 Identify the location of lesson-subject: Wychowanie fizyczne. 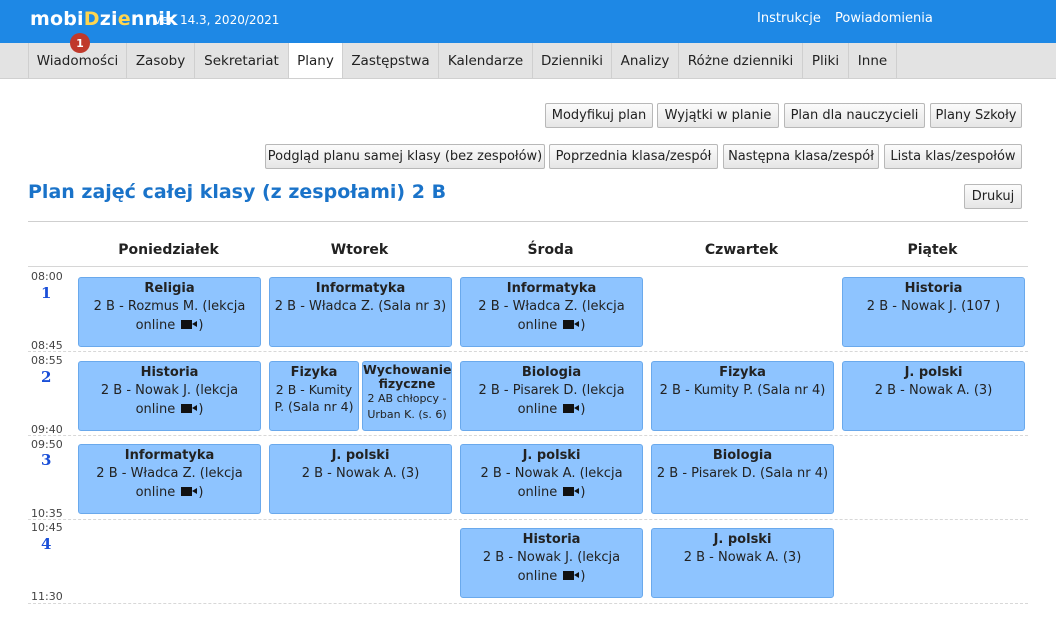
(407, 376).